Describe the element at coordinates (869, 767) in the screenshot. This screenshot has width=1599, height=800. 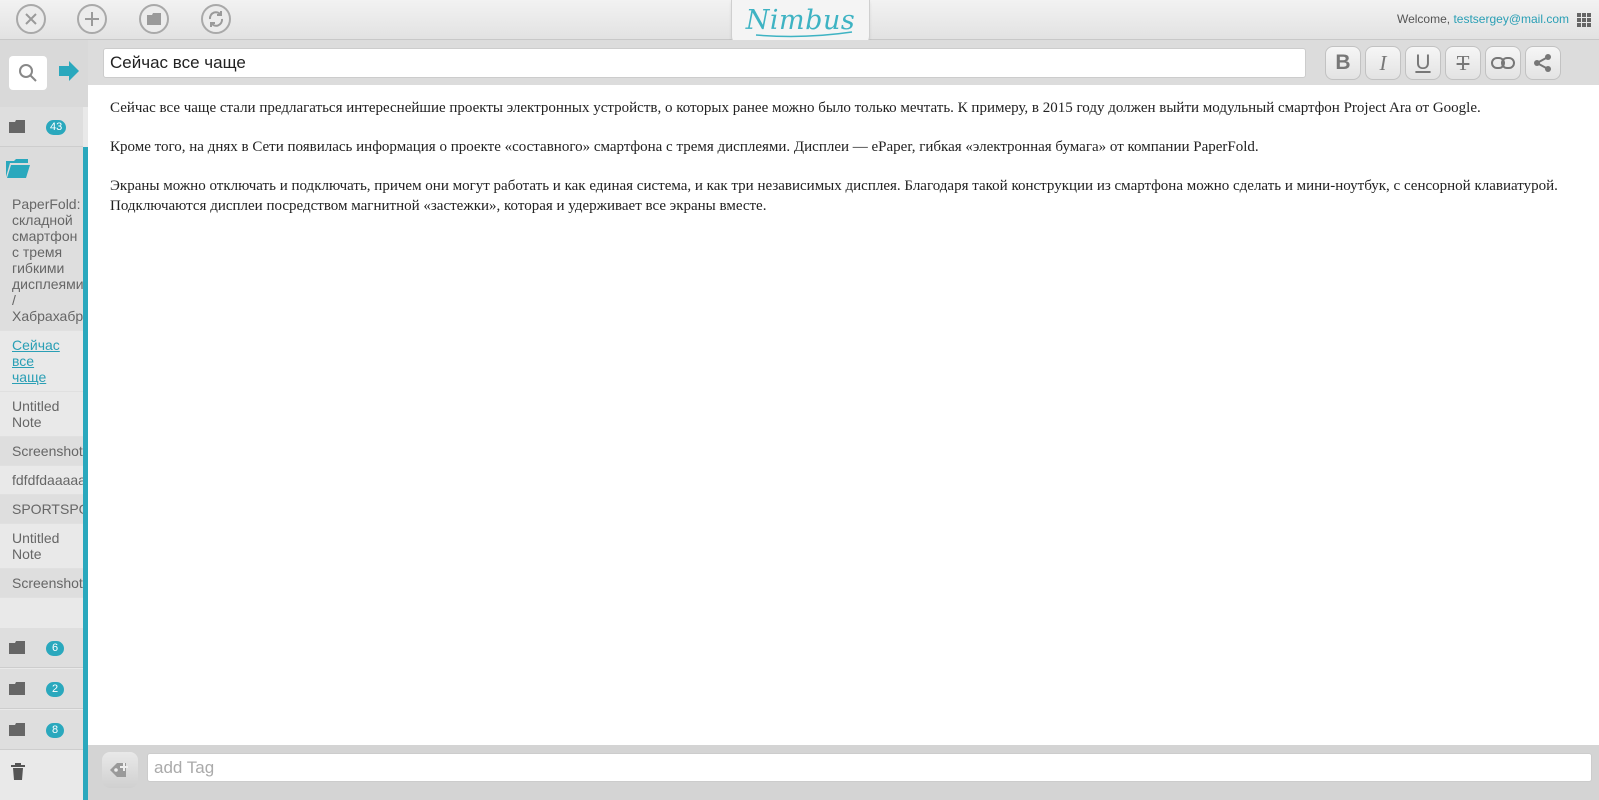
I see `add-tag-input` at that location.